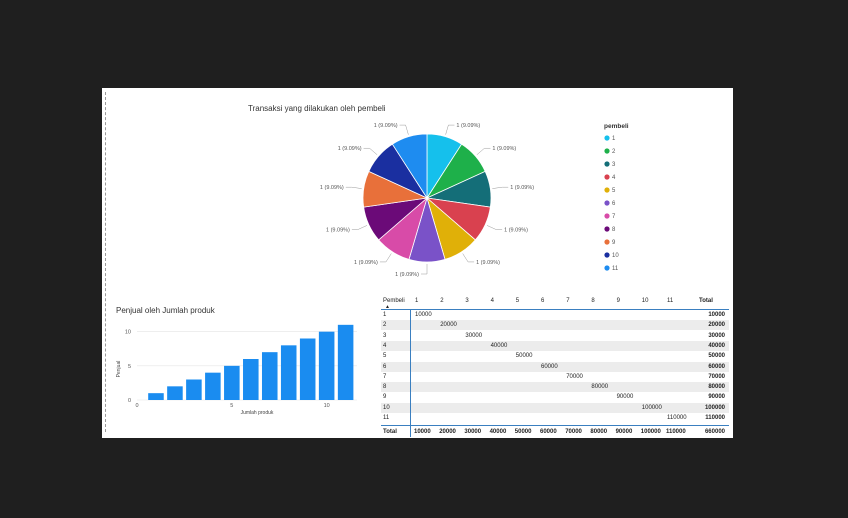 The image size is (848, 518). I want to click on matrix-total-header: Total, so click(706, 301).